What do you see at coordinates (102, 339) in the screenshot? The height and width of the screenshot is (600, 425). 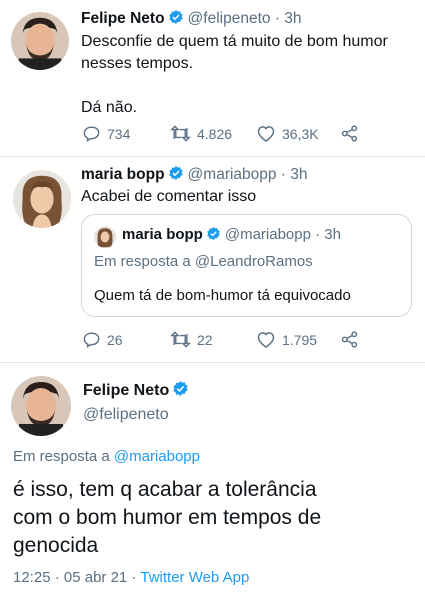 I see `reply-button: 26` at bounding box center [102, 339].